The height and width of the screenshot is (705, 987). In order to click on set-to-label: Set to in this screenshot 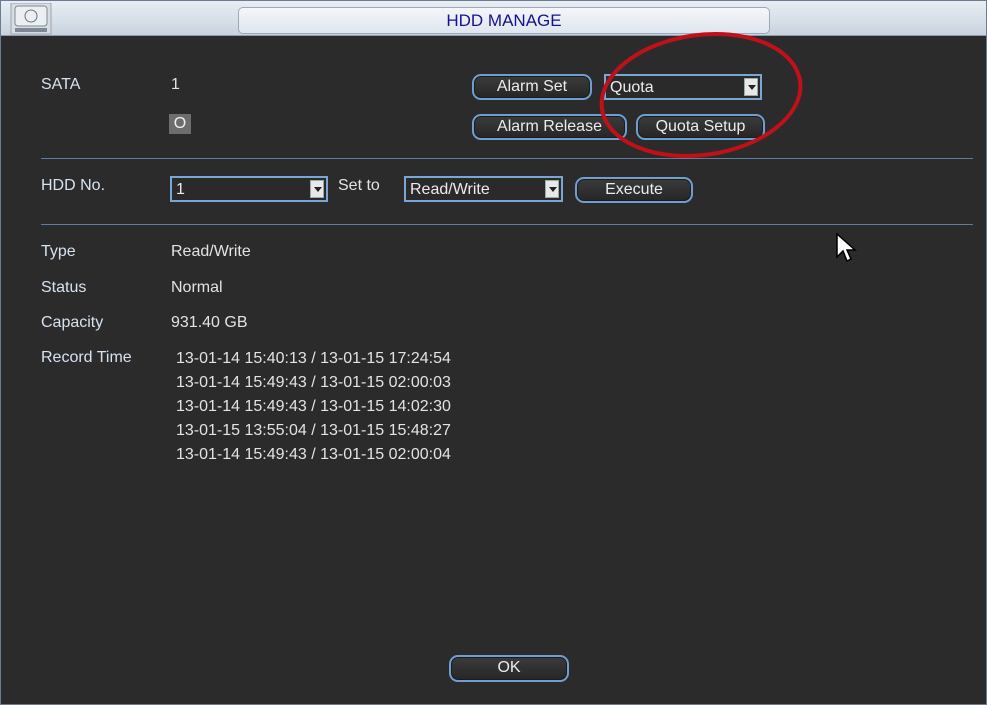, I will do `click(359, 185)`.